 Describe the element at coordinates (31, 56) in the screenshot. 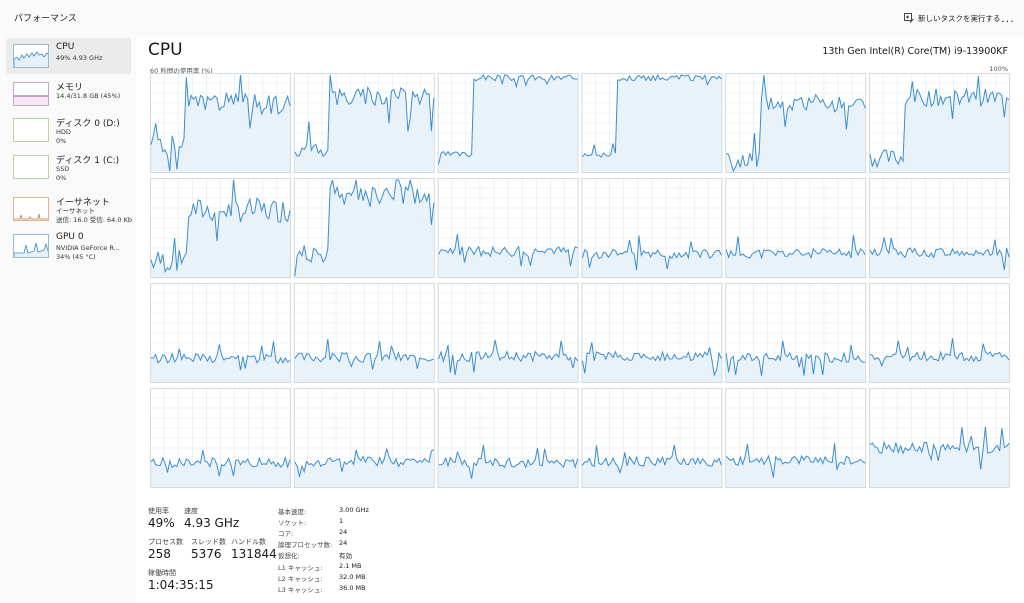

I see `cpu-thumbnail-graph` at that location.